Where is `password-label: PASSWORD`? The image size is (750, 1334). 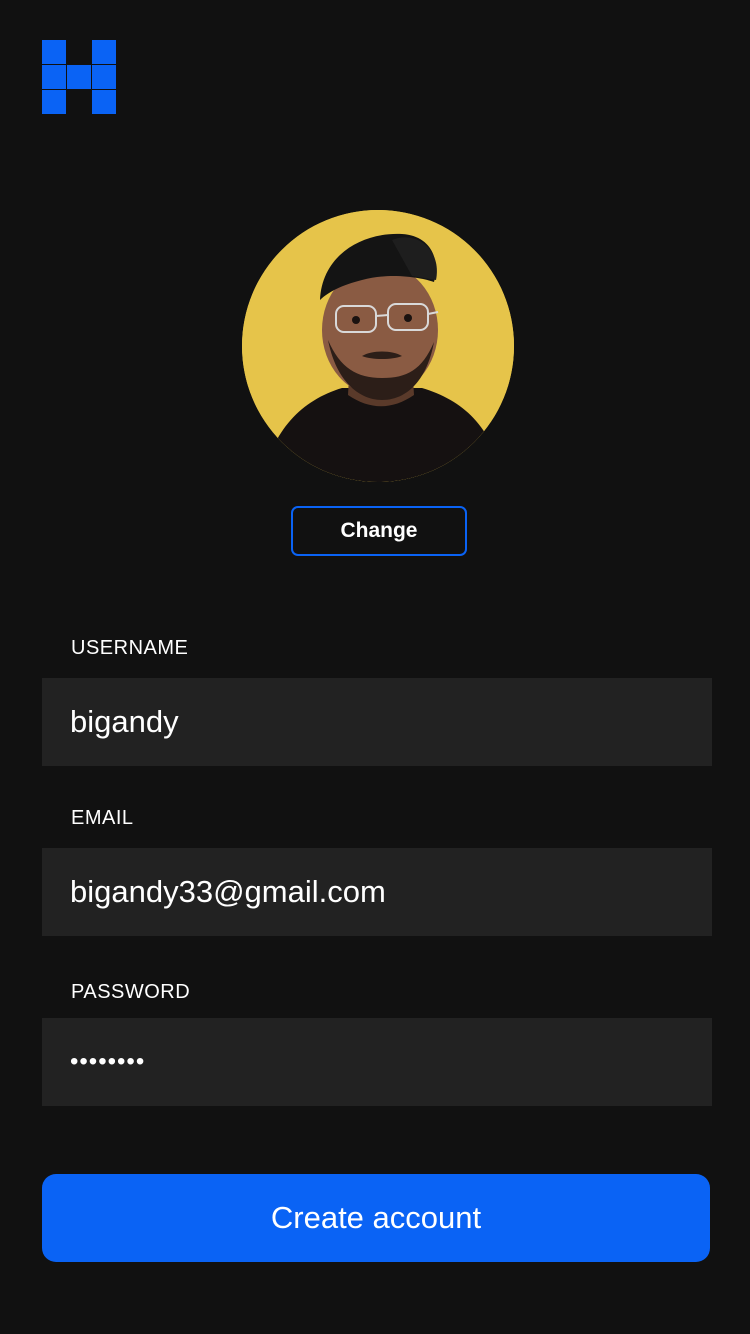 password-label: PASSWORD is located at coordinates (131, 992).